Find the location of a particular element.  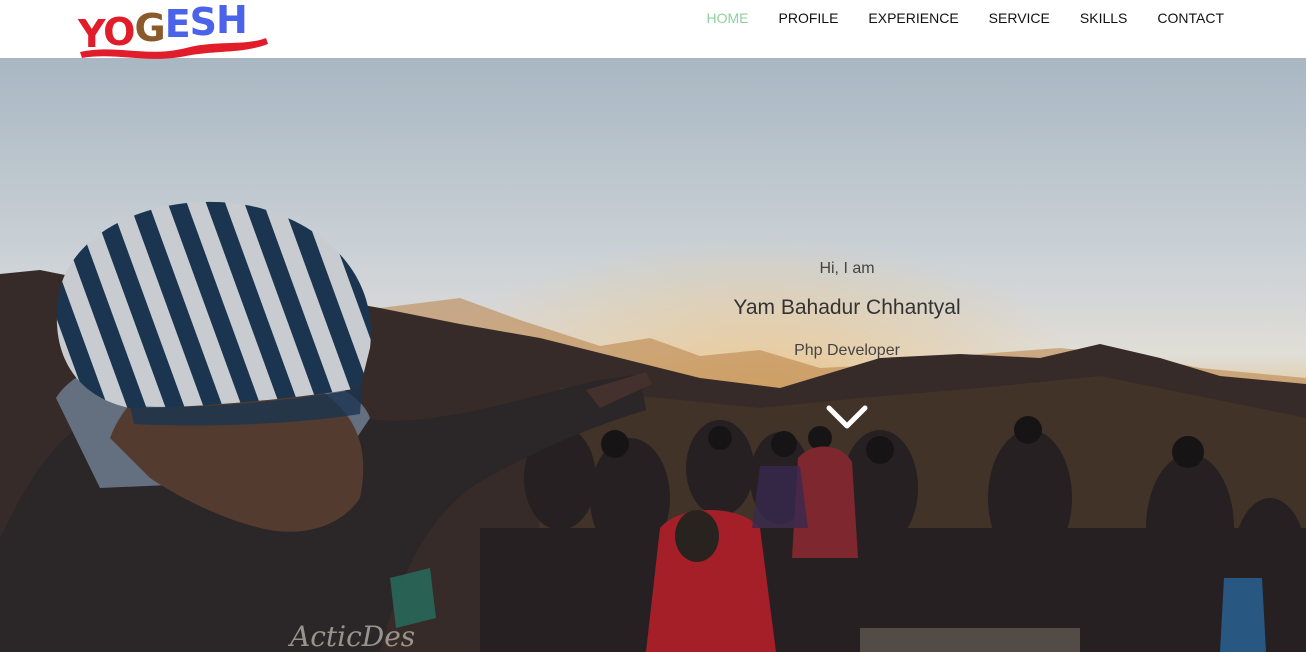

logo-letter: Y is located at coordinates (91, 34).